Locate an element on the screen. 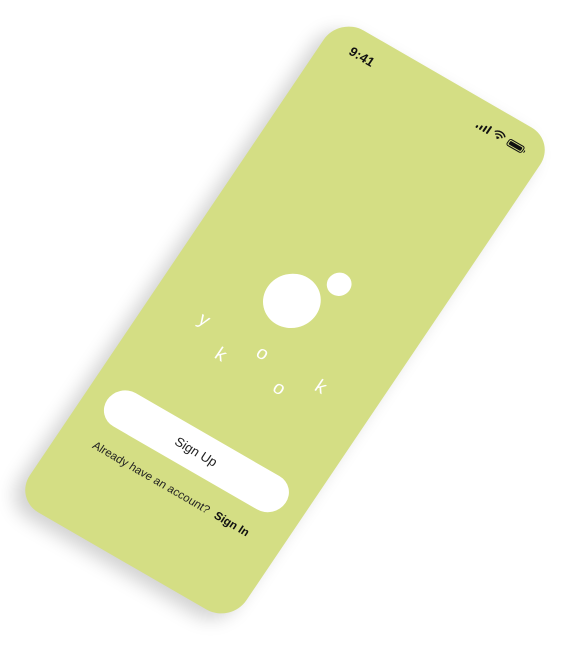  status-icons is located at coordinates (500, 136).